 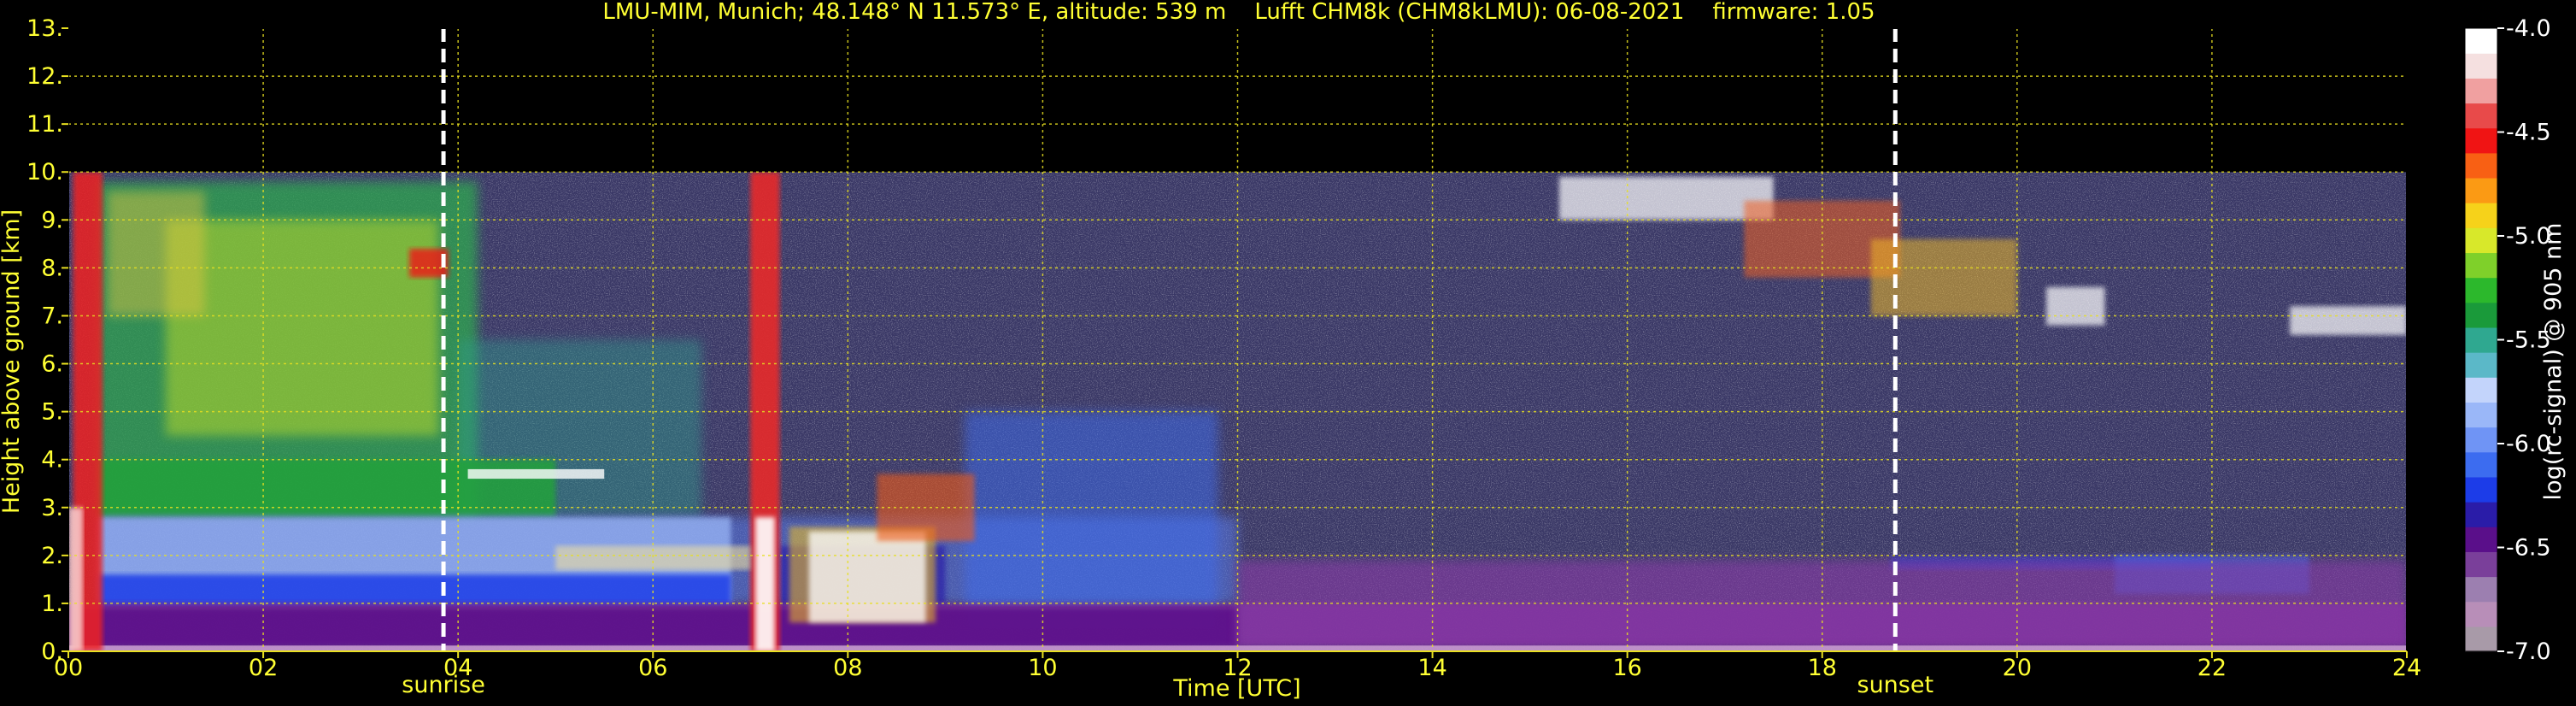 What do you see at coordinates (1042, 668) in the screenshot?
I see `x-tick-label: 10` at bounding box center [1042, 668].